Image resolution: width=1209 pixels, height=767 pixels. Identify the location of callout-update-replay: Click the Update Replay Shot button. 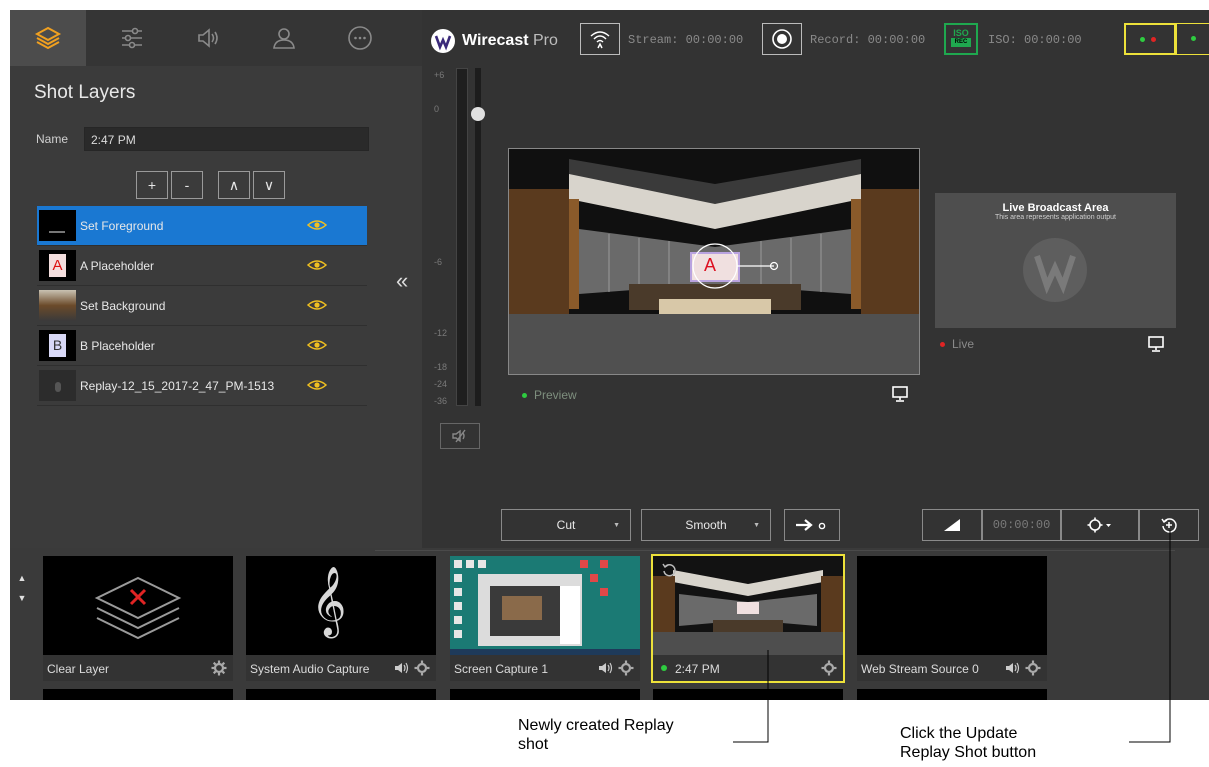
(968, 743).